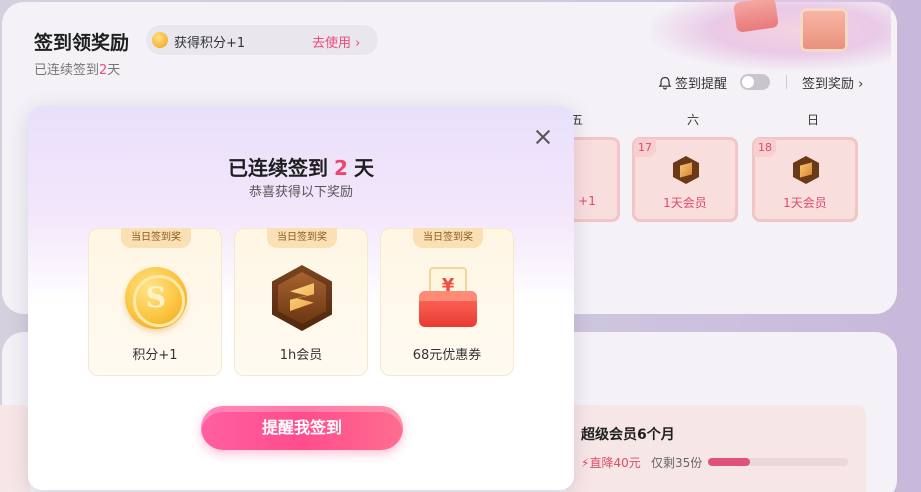  What do you see at coordinates (824, 30) in the screenshot?
I see `gift-box-icon` at bounding box center [824, 30].